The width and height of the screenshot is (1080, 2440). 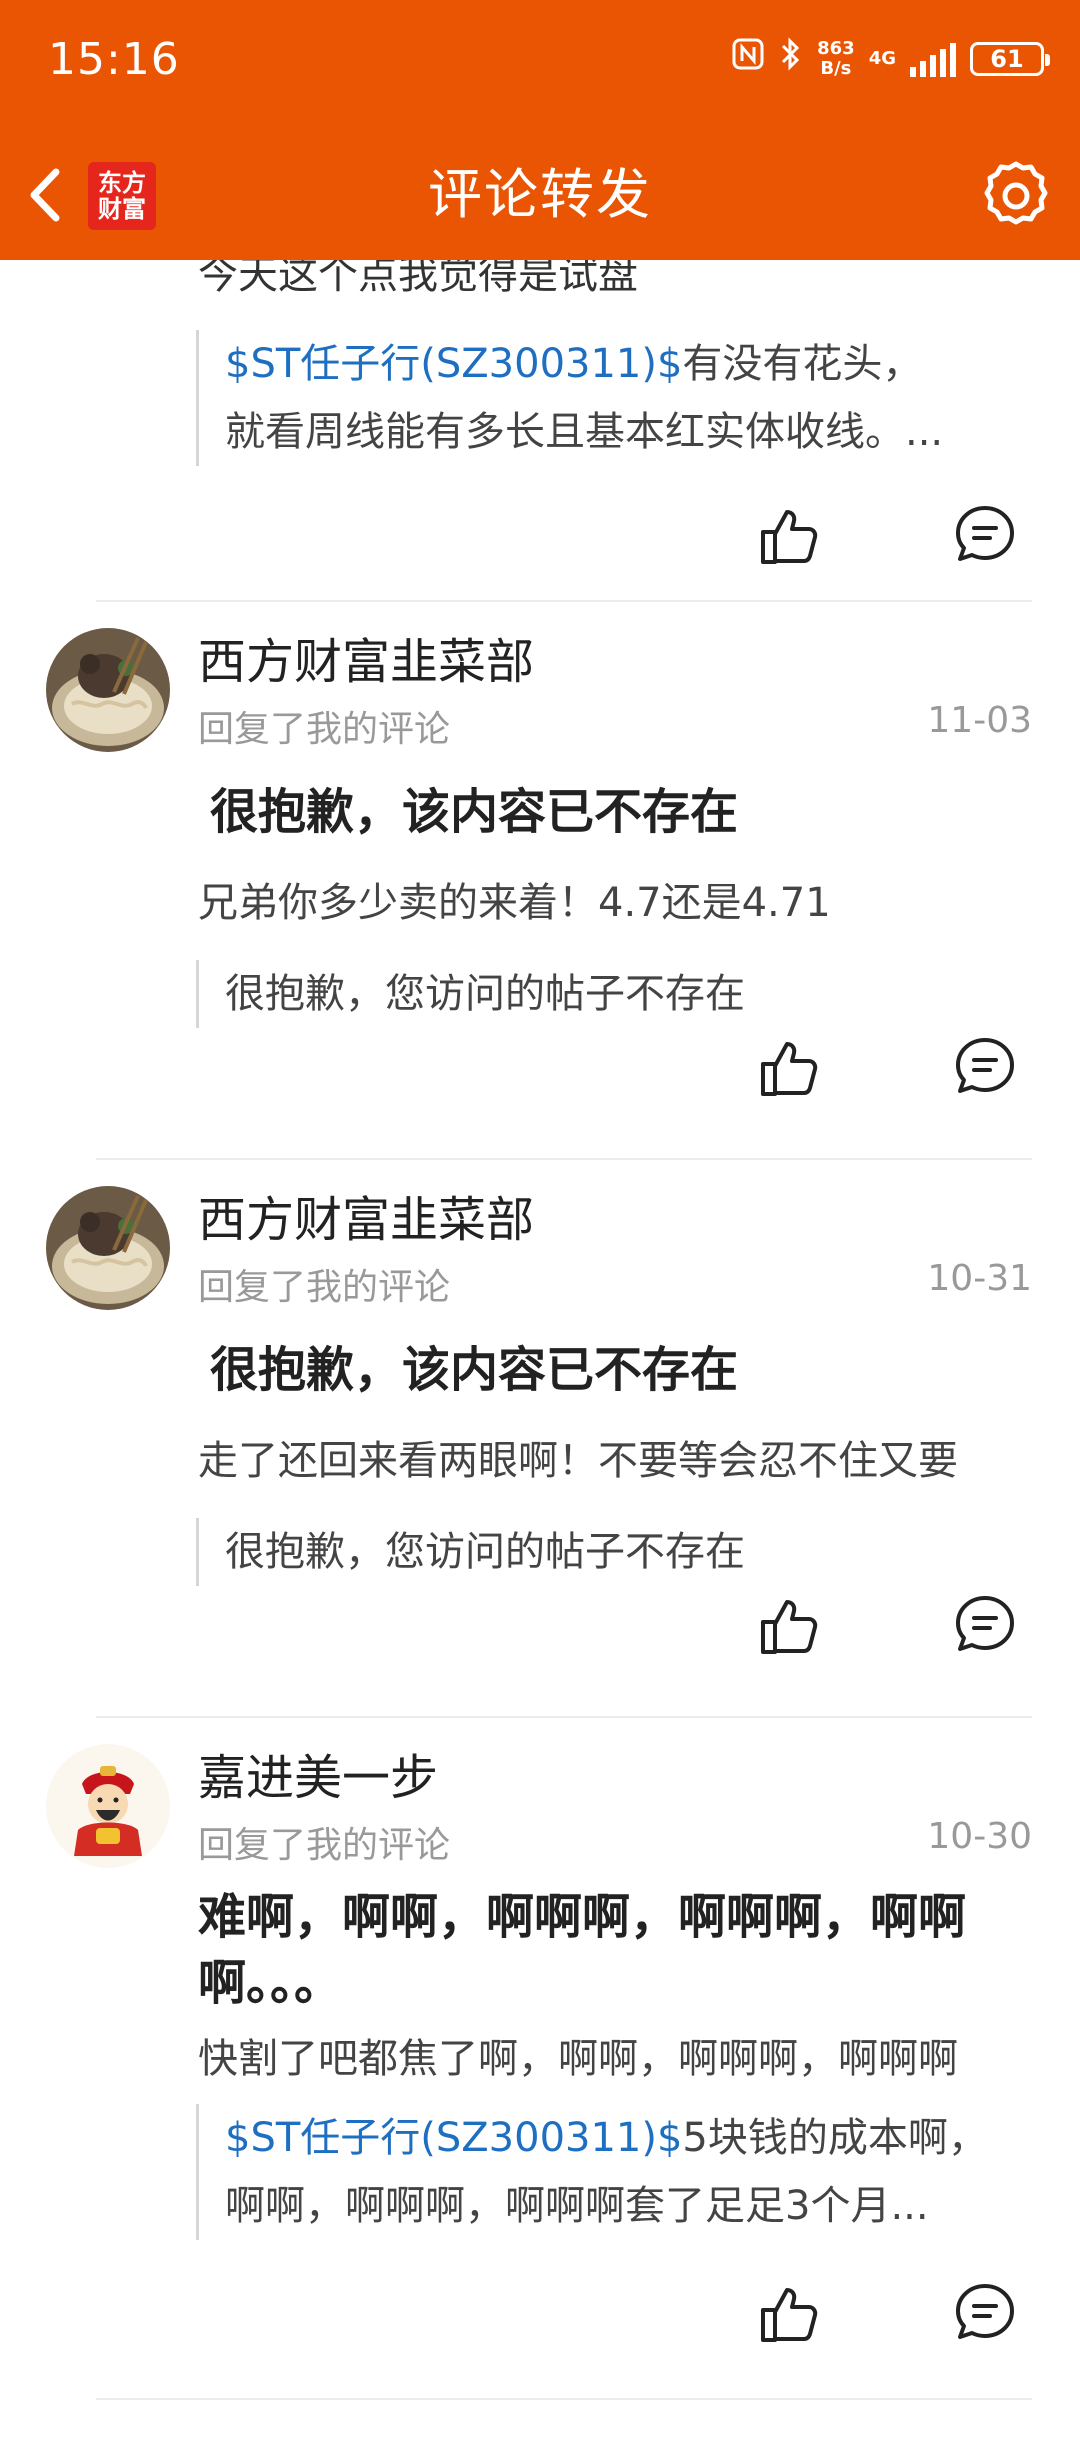 I want to click on settings-button, so click(x=1016, y=196).